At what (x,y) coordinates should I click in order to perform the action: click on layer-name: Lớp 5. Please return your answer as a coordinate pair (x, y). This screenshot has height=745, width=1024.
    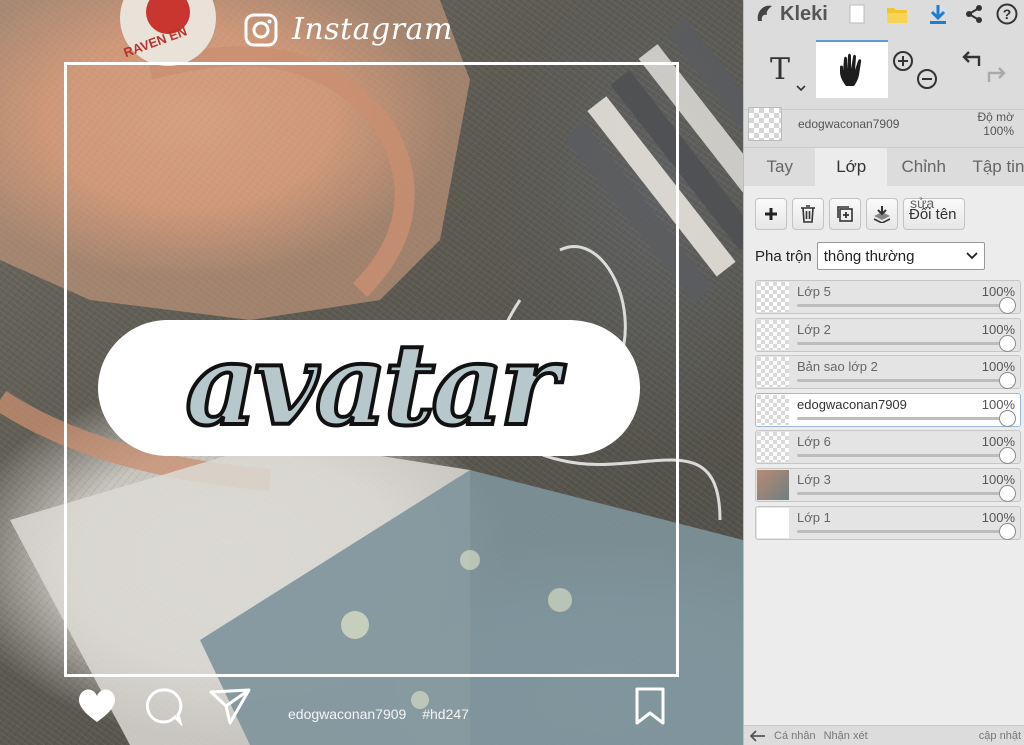
    Looking at the image, I should click on (814, 291).